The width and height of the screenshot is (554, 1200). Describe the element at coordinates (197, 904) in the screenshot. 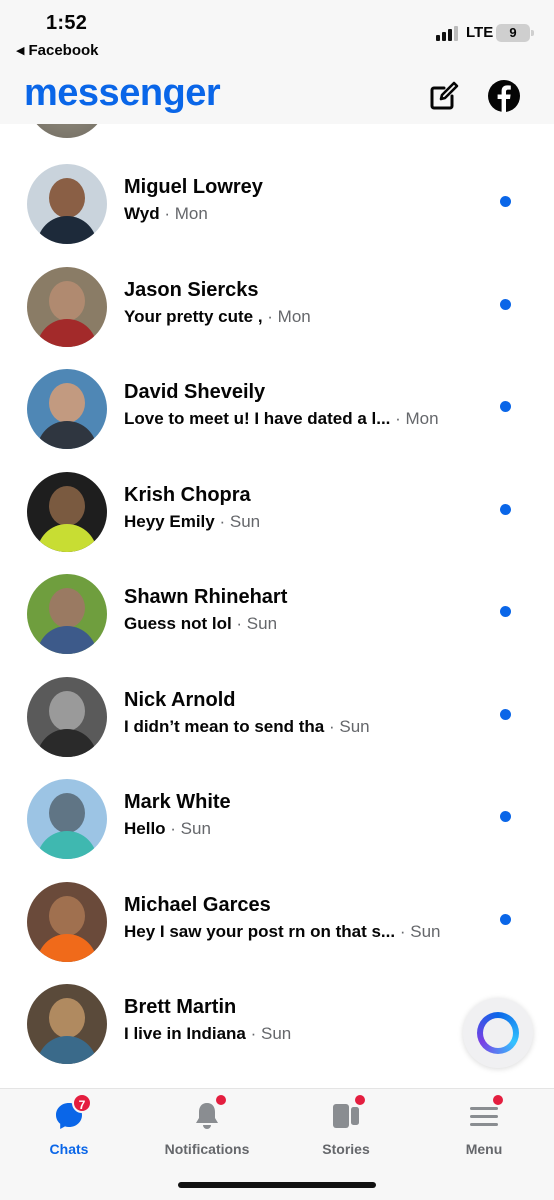

I see `contact-name: Michael Garces` at that location.